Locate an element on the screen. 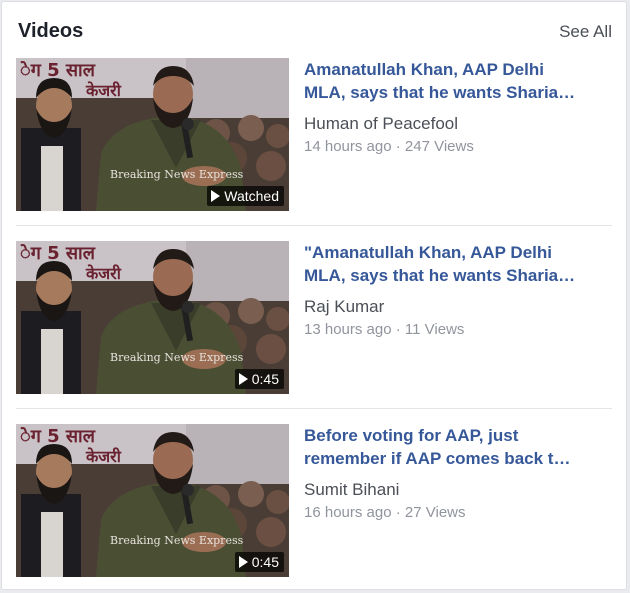 This screenshot has width=630, height=593. video-time: 14 hours ago is located at coordinates (348, 146).